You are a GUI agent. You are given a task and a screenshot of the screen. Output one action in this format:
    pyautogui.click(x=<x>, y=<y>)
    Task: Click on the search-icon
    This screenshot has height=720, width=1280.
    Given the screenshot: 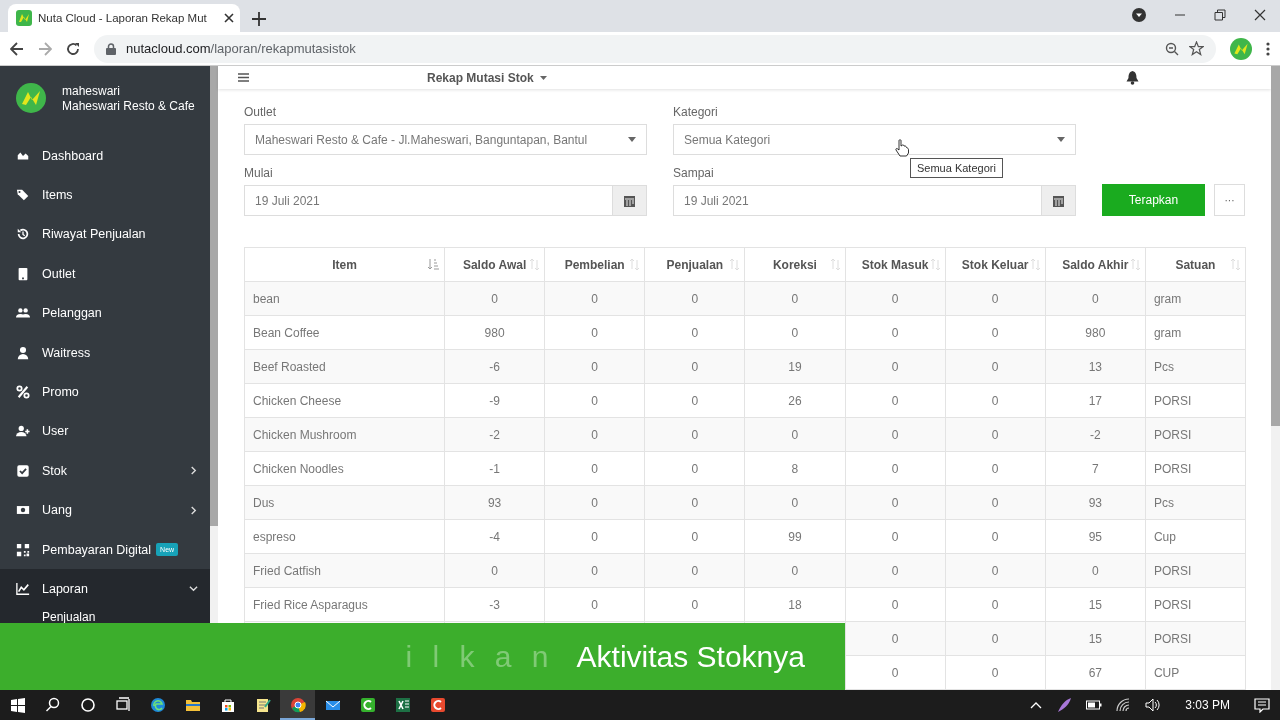 What is the action you would take?
    pyautogui.click(x=52, y=705)
    